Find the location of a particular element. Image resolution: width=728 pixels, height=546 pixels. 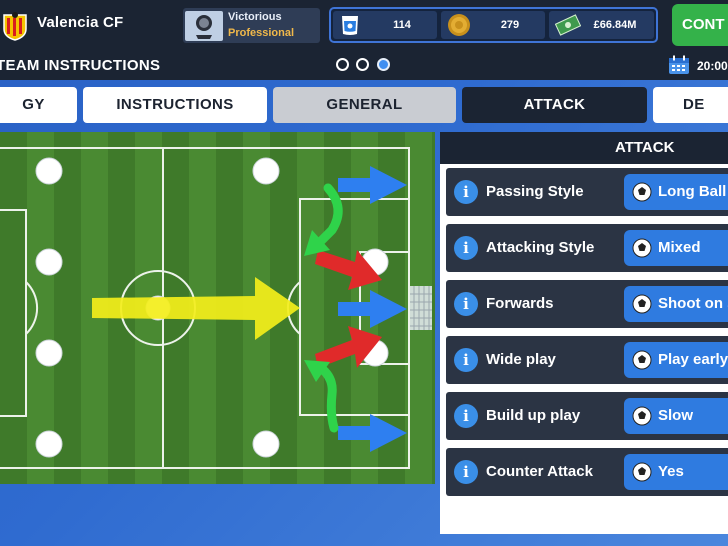

tab-attack: ATTACK is located at coordinates (554, 105).